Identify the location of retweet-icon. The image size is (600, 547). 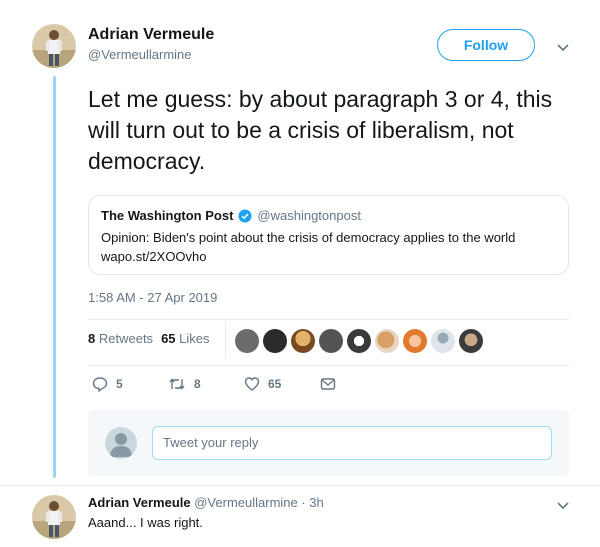
(177, 384).